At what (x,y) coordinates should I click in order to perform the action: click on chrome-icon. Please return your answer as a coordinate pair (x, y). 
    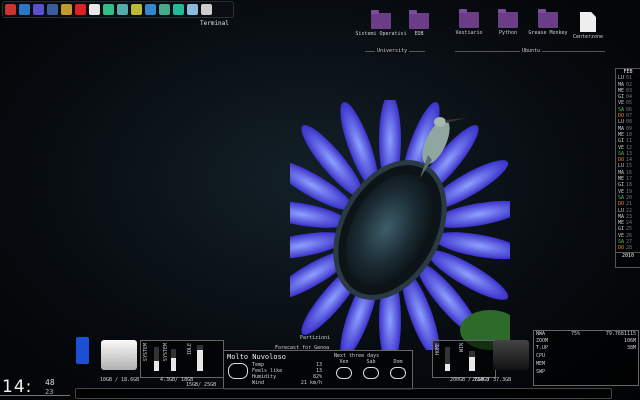
    Looking at the image, I should click on (94, 9).